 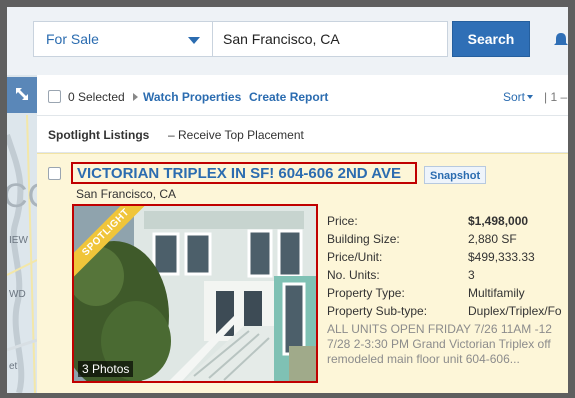 I want to click on map-panel: CC IEW WD et, so click(x=22, y=234).